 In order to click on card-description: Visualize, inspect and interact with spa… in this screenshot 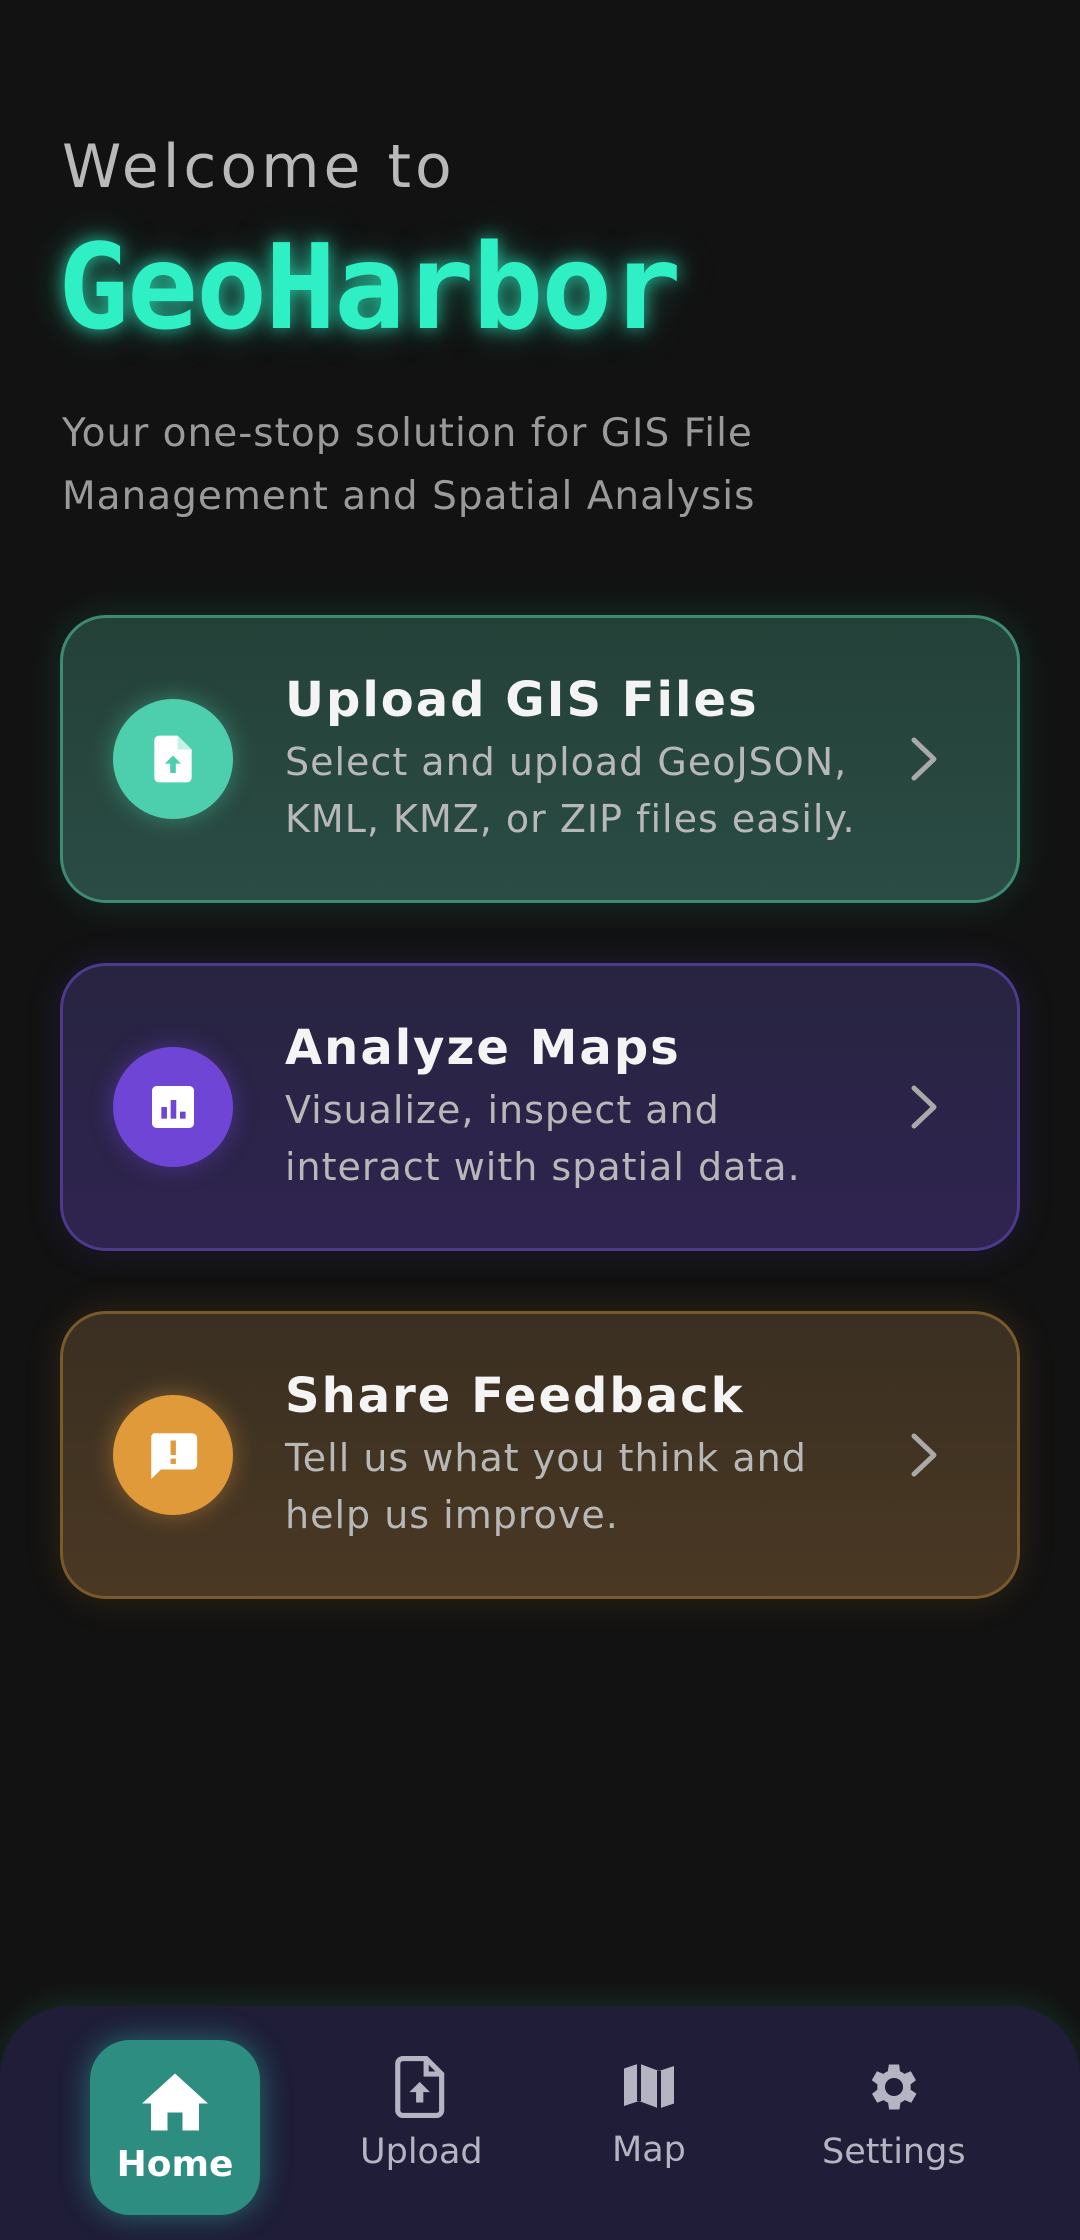, I will do `click(543, 1138)`.